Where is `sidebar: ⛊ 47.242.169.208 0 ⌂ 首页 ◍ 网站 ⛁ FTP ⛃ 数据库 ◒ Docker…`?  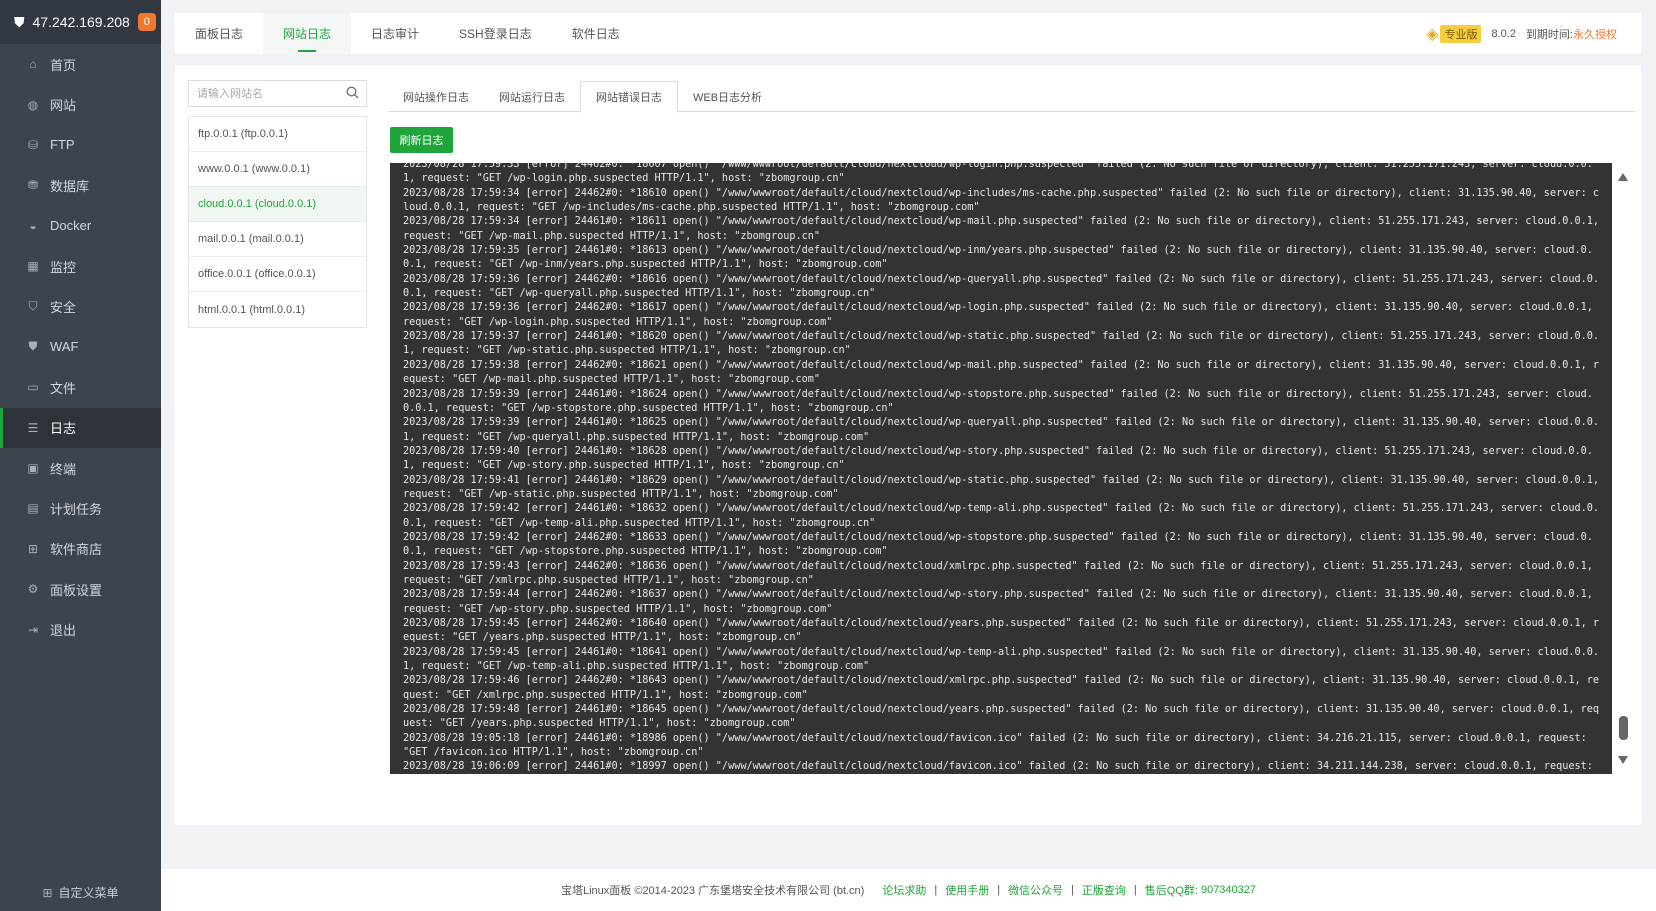
sidebar: ⛊ 47.242.169.208 0 ⌂ 首页 ◍ 网站 ⛁ FTP ⛃ 数据库 ◒ Docker… is located at coordinates (80, 455).